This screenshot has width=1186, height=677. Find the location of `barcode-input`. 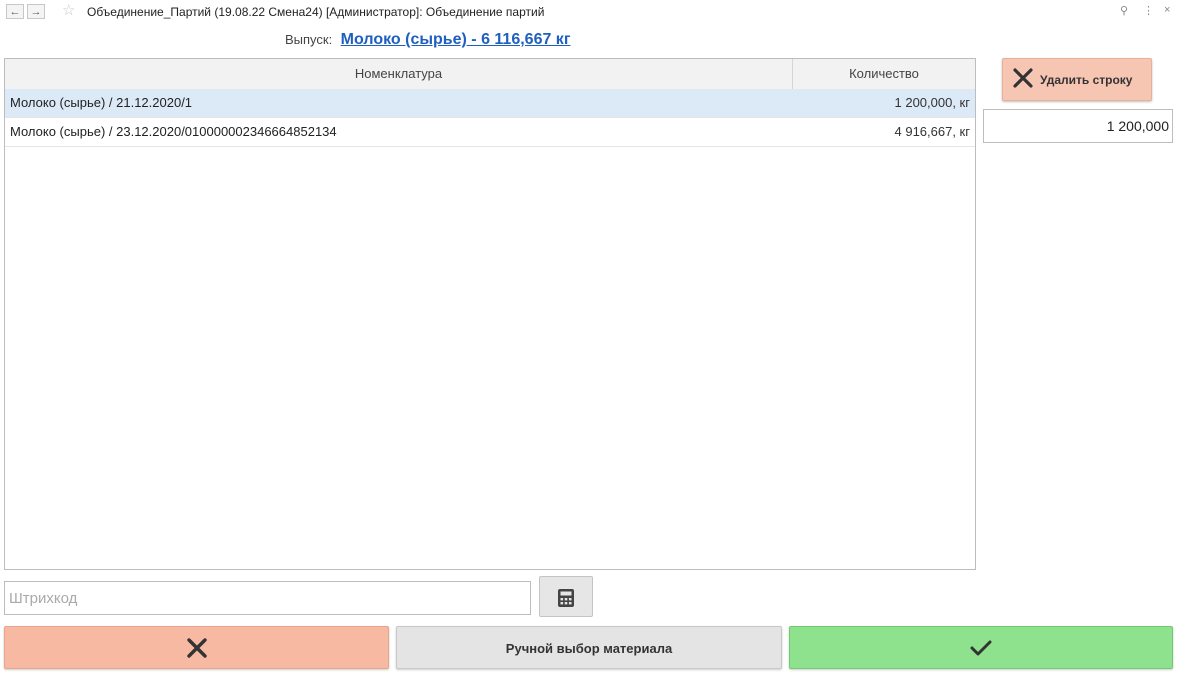

barcode-input is located at coordinates (267, 598).